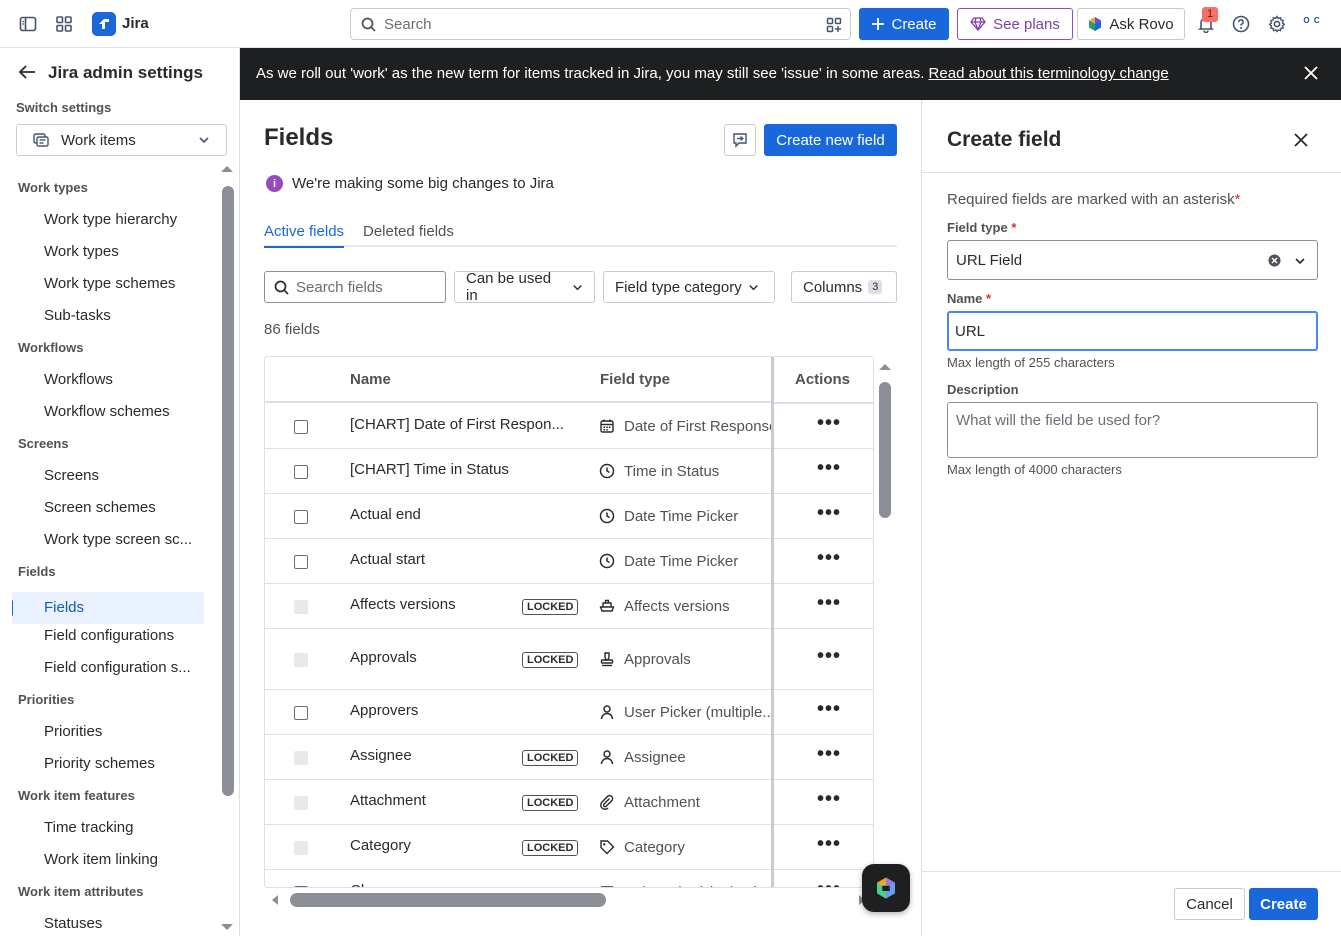 Image resolution: width=1341 pixels, height=936 pixels. What do you see at coordinates (524, 287) in the screenshot?
I see `can-be-used-in-filter: Can be used in` at bounding box center [524, 287].